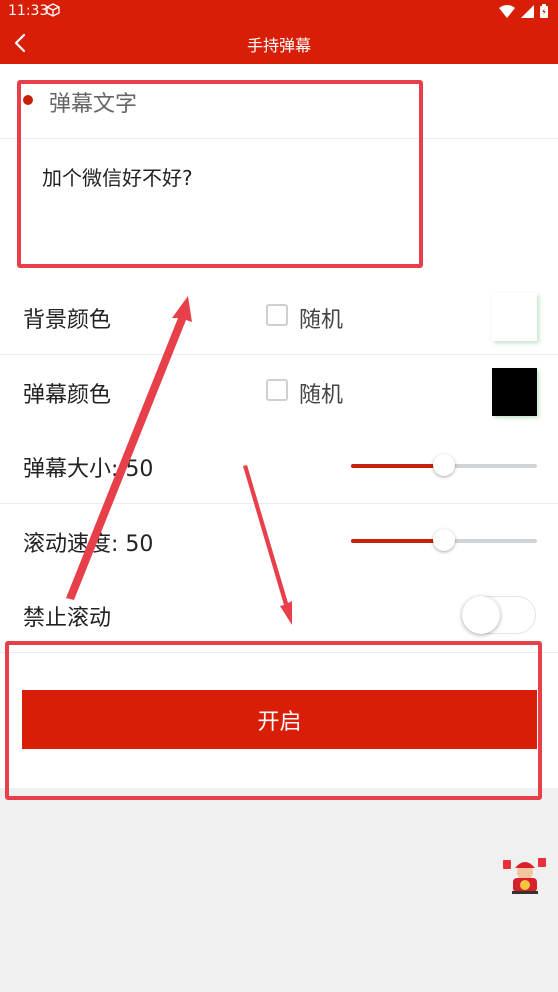  Describe the element at coordinates (279, 11) in the screenshot. I see `status-bar: 11:33` at that location.